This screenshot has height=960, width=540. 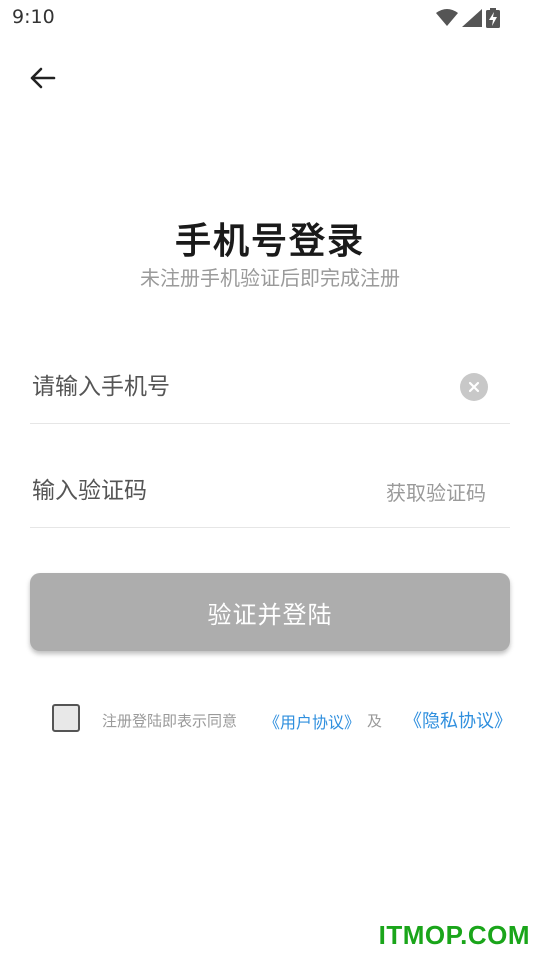 I want to click on page-subtitle: 未注册手机验证后即完成注册, so click(x=270, y=278).